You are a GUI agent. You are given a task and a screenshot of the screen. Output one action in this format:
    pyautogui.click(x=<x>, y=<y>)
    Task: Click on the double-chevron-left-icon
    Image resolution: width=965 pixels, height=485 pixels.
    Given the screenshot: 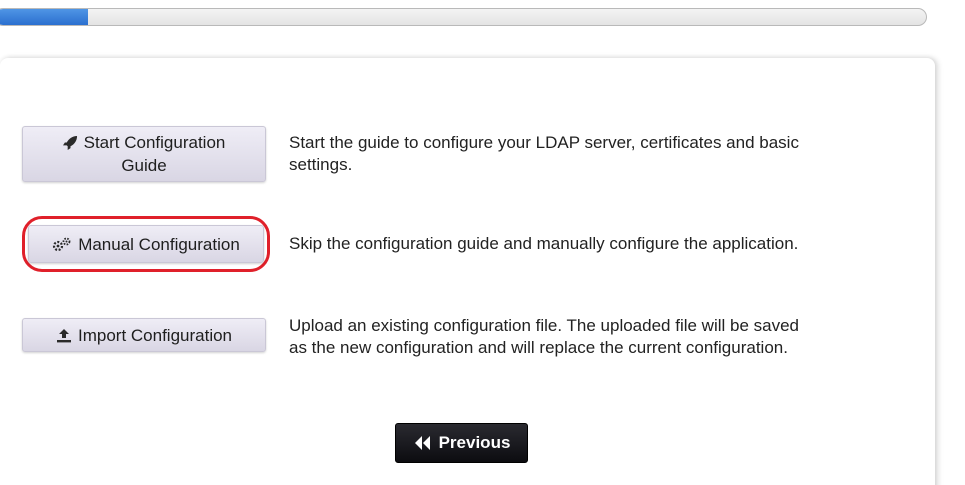 What is the action you would take?
    pyautogui.click(x=423, y=443)
    